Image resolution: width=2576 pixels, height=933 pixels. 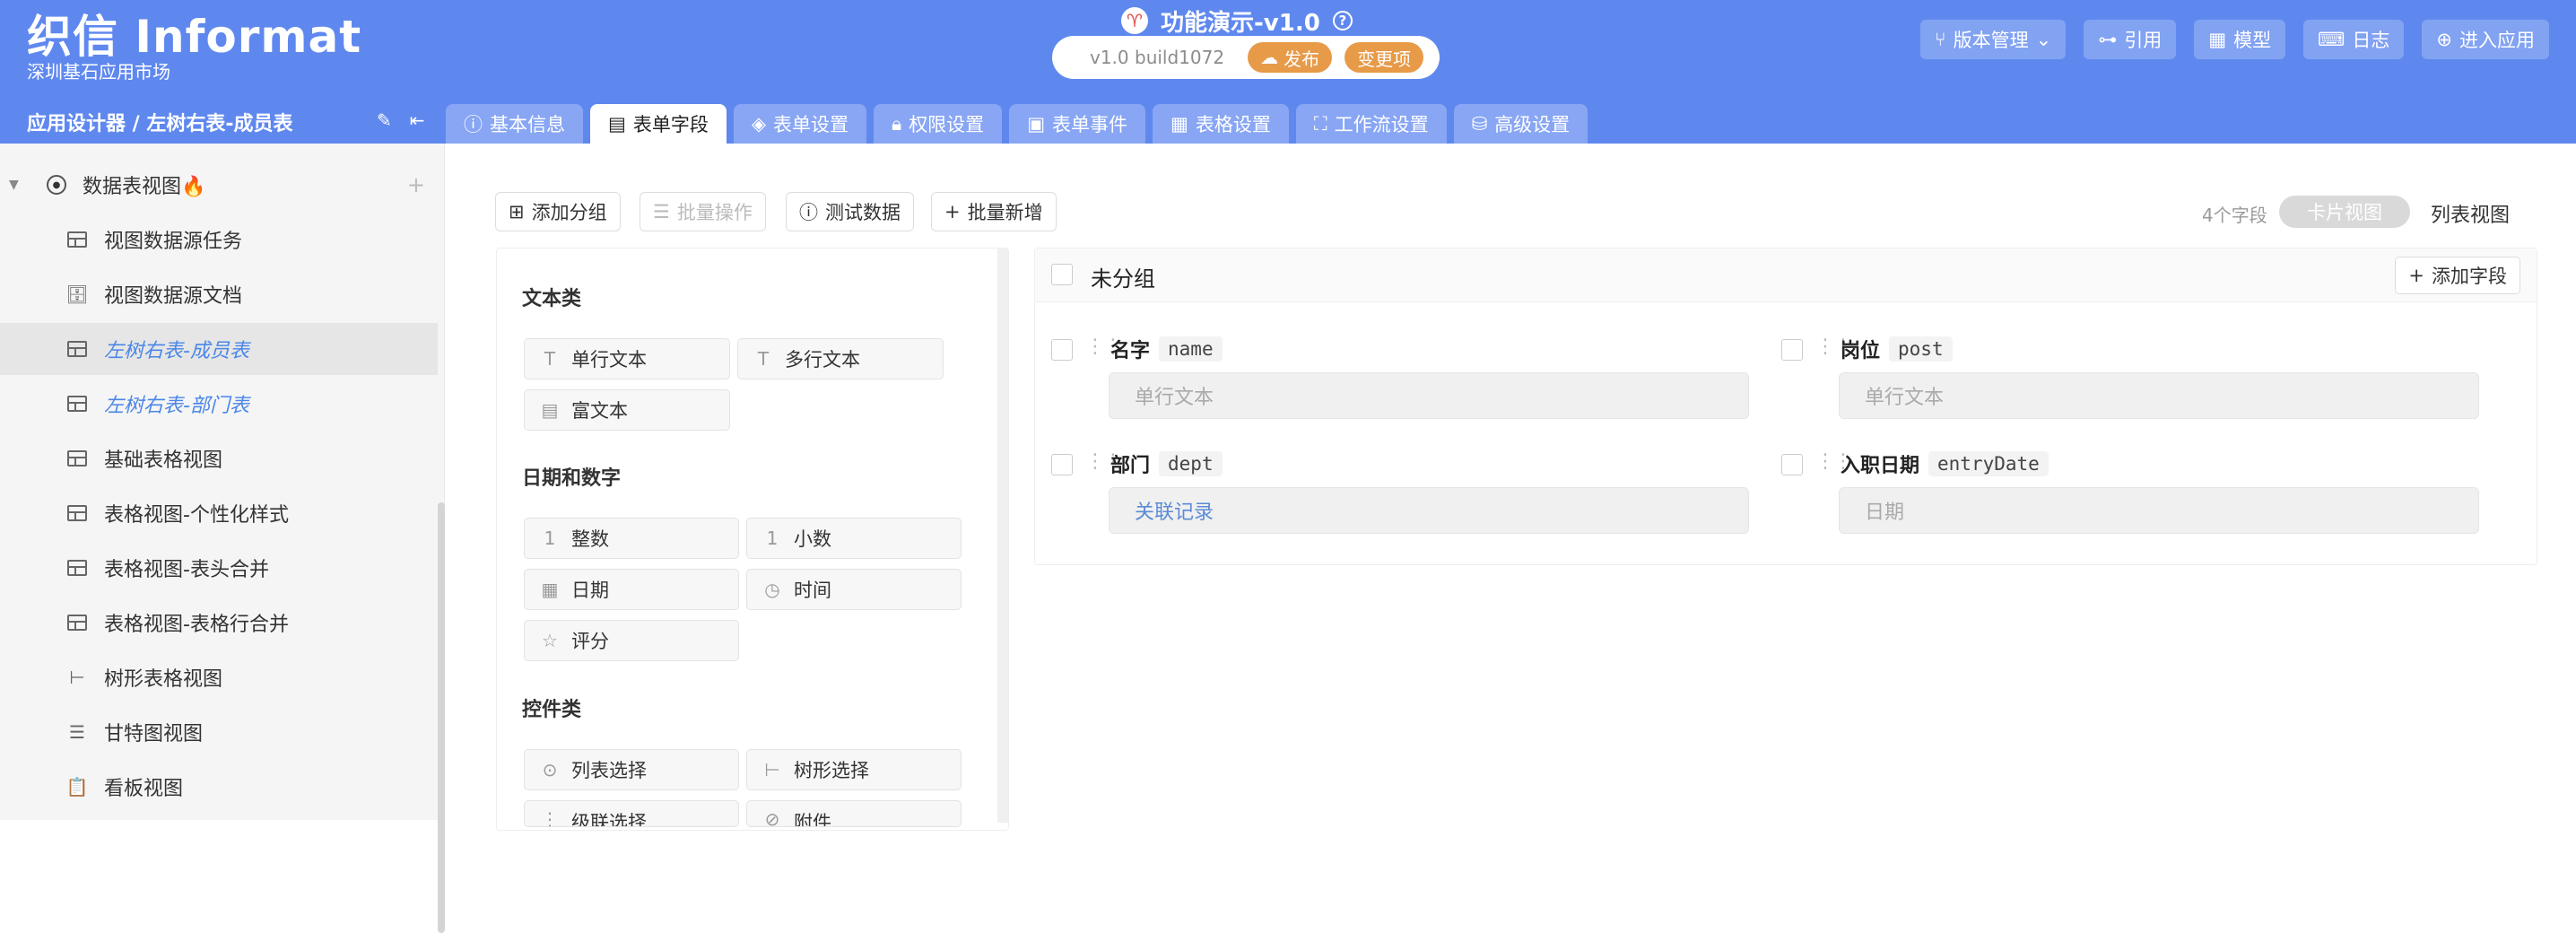 I want to click on palette-item: T 多行文本, so click(x=840, y=358).